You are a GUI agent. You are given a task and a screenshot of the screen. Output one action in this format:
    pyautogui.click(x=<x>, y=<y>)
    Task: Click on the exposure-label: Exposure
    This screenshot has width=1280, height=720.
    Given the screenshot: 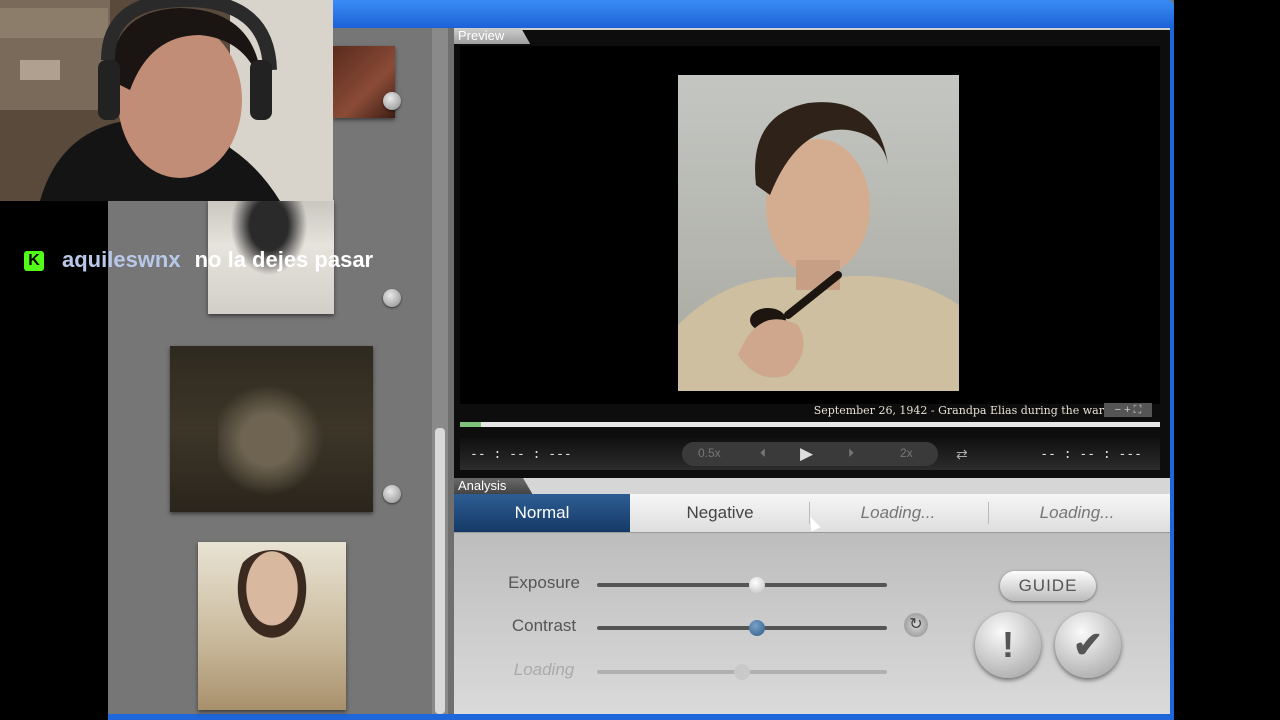 What is the action you would take?
    pyautogui.click(x=544, y=582)
    